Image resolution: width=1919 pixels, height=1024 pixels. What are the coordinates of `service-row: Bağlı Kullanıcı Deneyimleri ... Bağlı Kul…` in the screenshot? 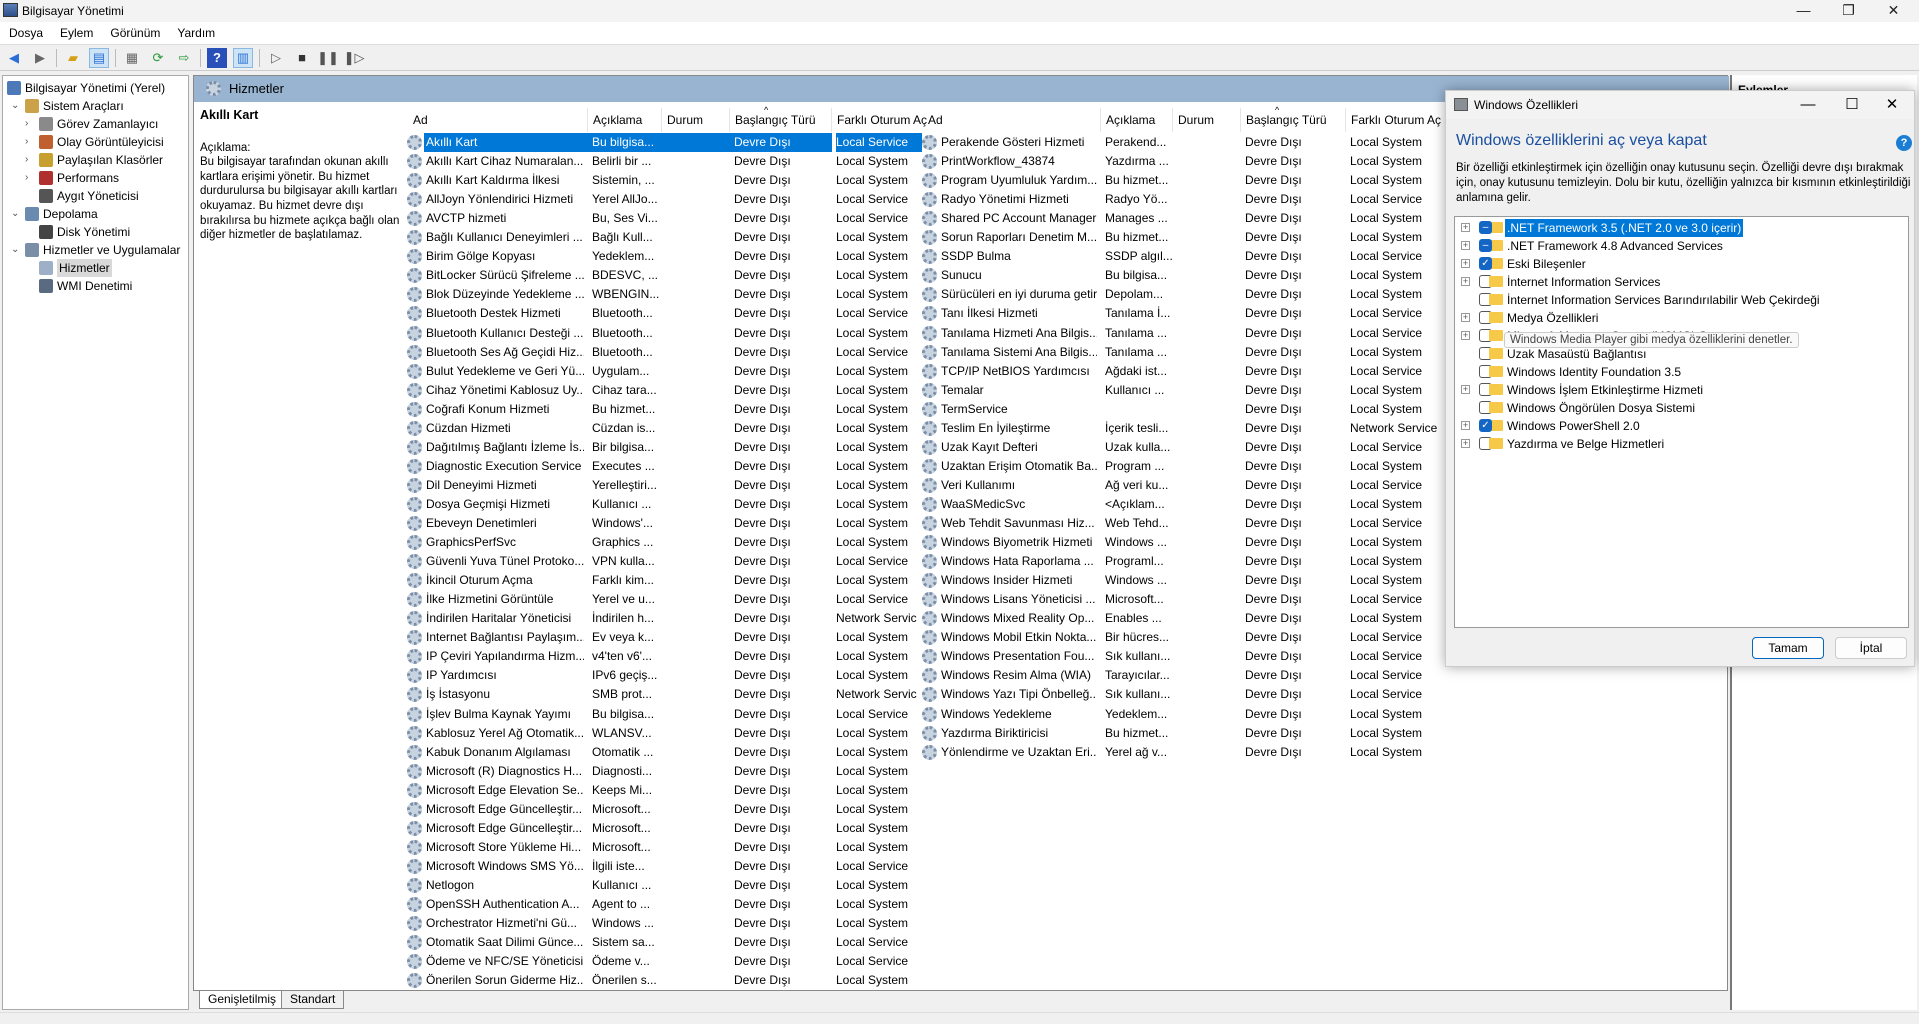 It's located at (657, 237).